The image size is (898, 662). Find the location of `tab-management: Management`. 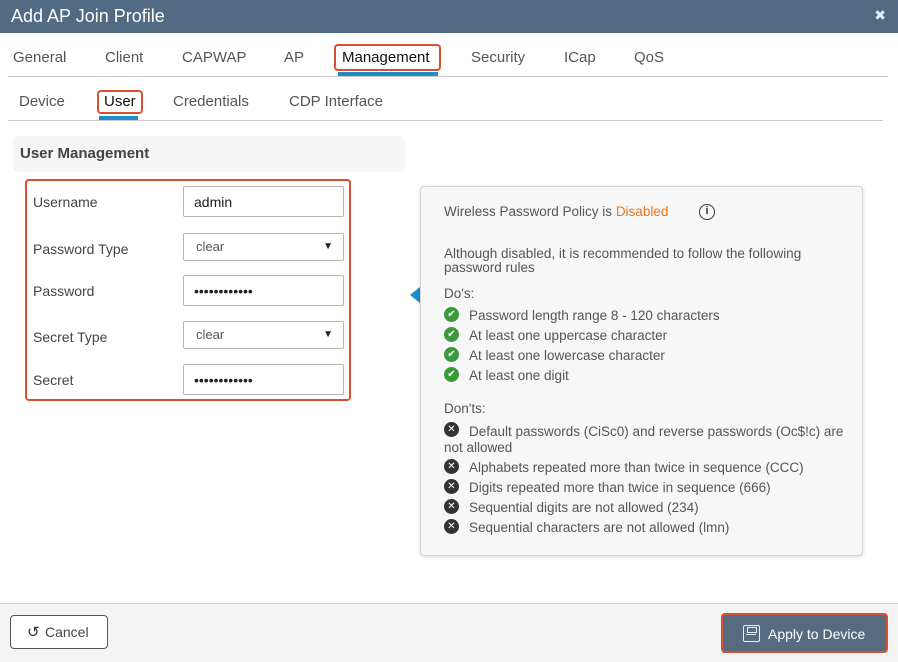

tab-management: Management is located at coordinates (386, 57).